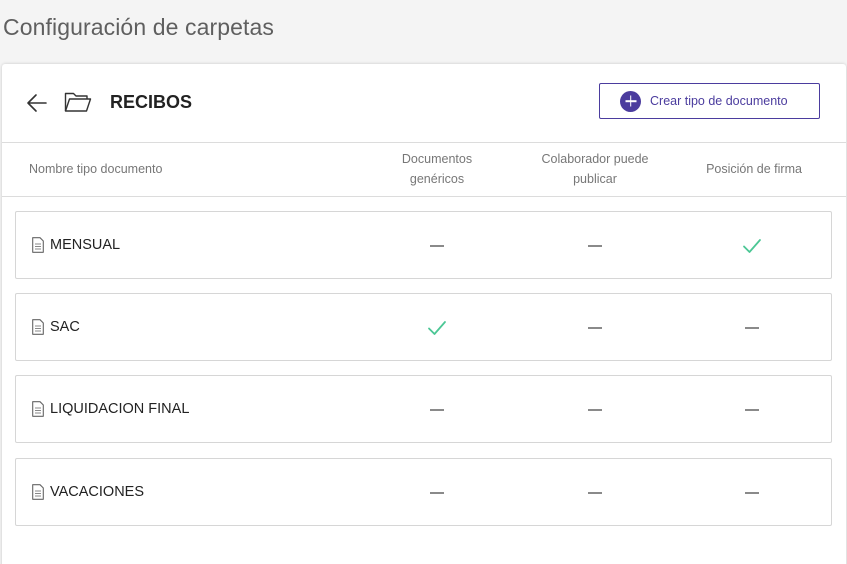  I want to click on column-header-signature-position: Posición de firma, so click(754, 169).